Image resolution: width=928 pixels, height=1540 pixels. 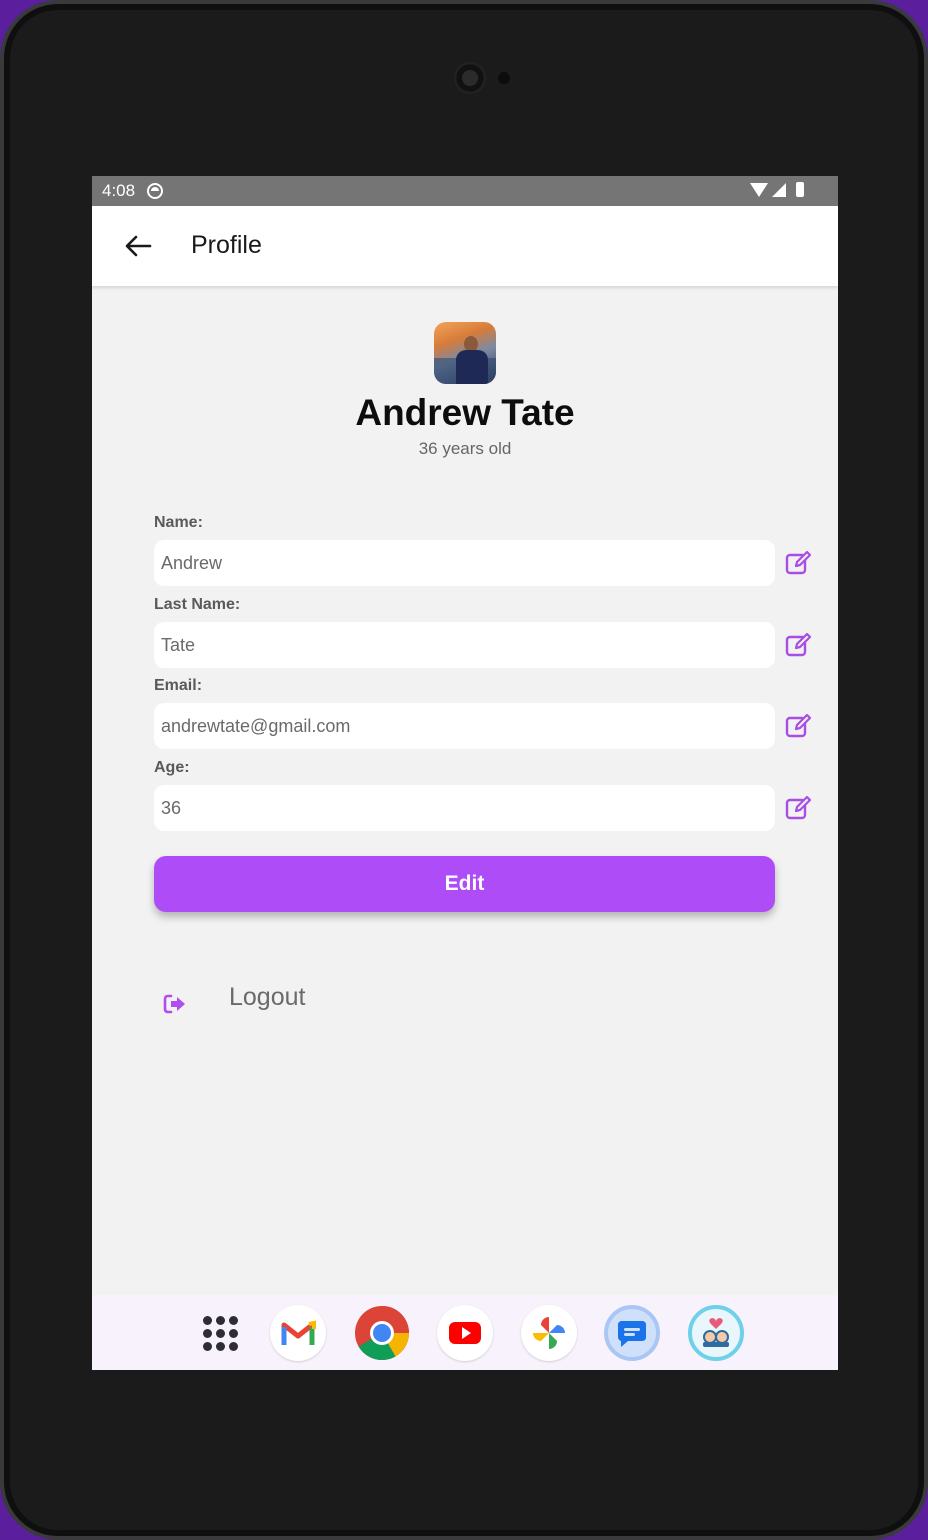 I want to click on edit-name-icon, so click(x=798, y=563).